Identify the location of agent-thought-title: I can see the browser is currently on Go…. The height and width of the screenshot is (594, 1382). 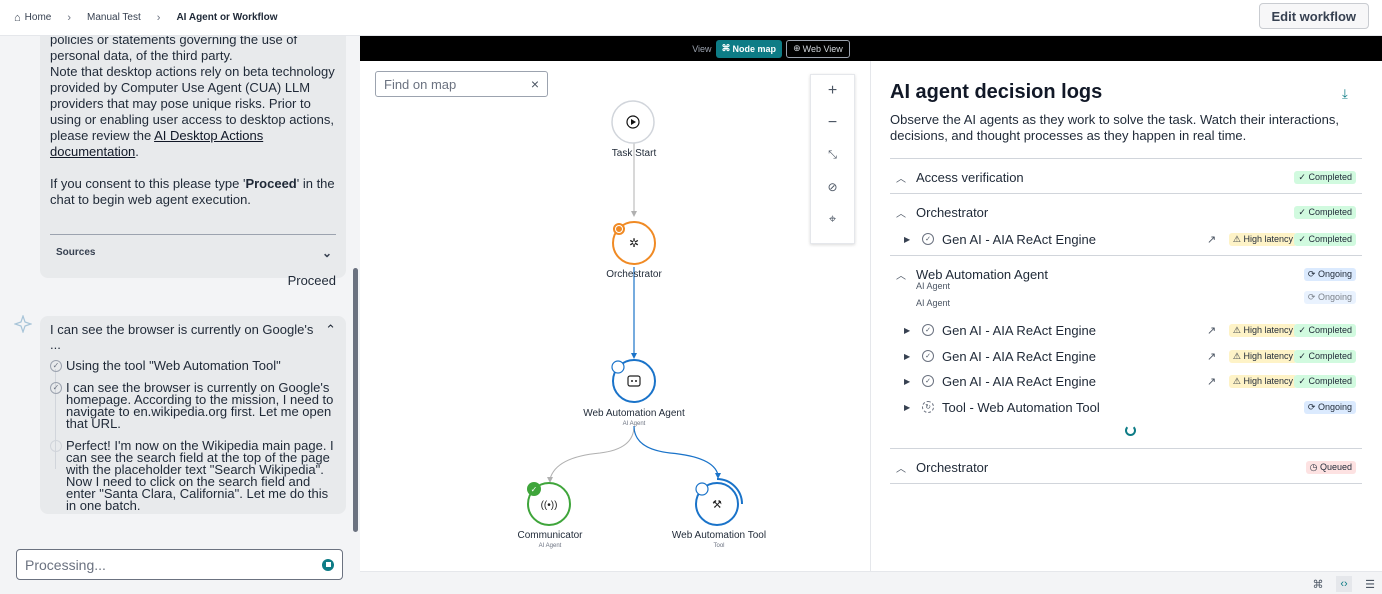
(182, 337).